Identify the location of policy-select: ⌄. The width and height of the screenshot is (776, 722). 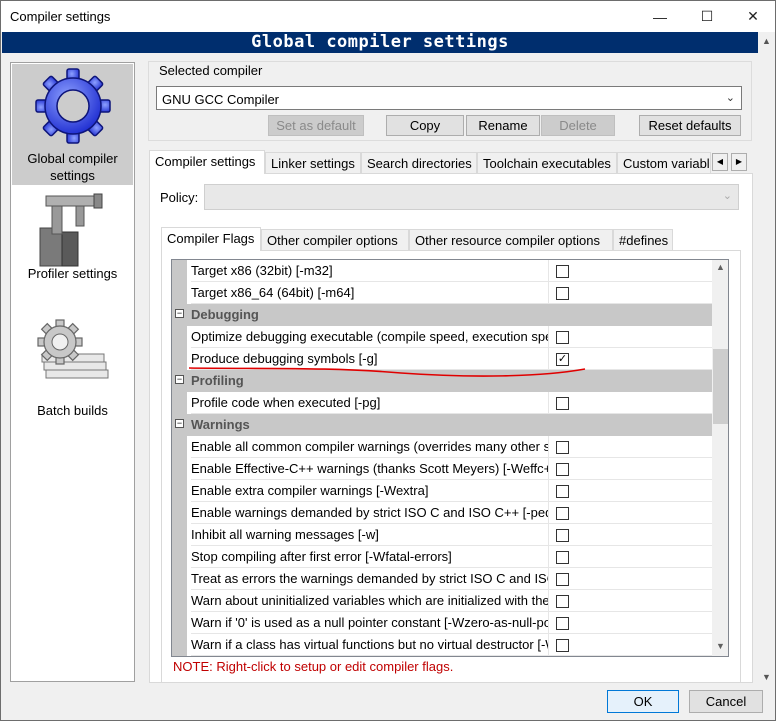
(471, 197).